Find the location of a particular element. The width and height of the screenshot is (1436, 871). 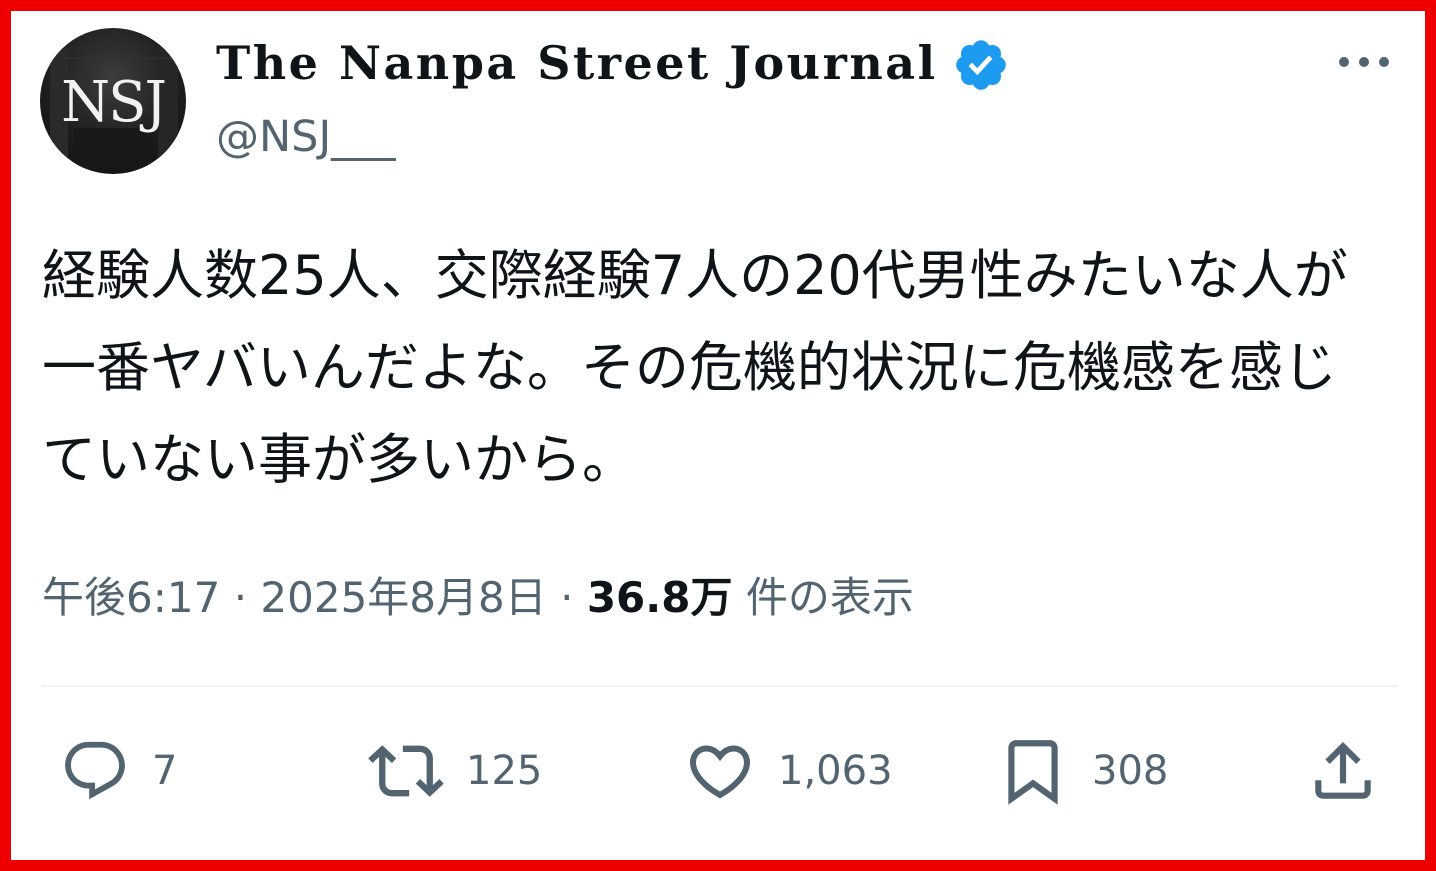

share-button is located at coordinates (1343, 771).